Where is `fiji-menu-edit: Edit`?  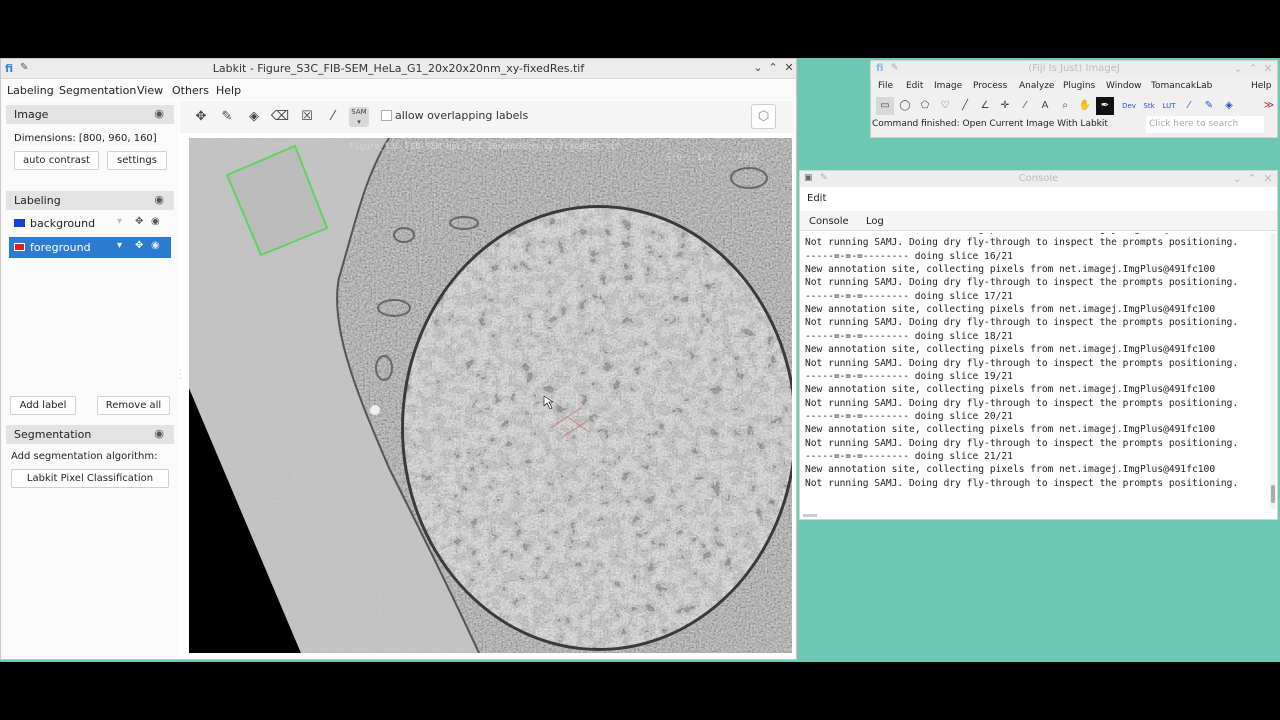 fiji-menu-edit: Edit is located at coordinates (914, 86).